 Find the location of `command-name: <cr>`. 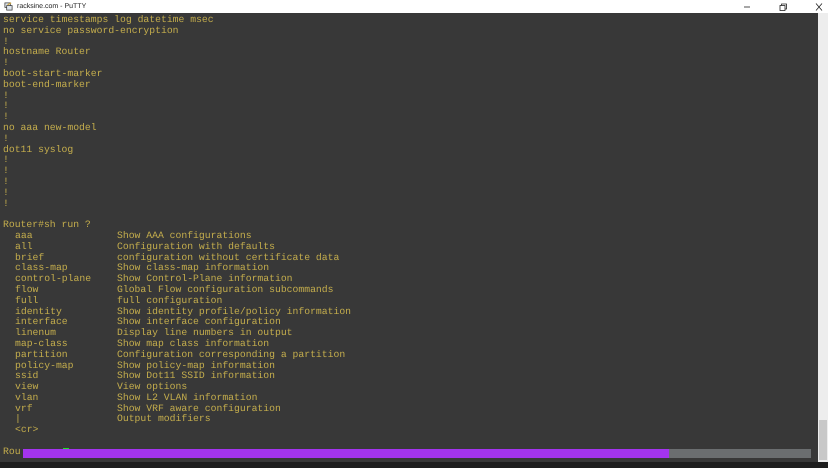

command-name: <cr> is located at coordinates (27, 430).